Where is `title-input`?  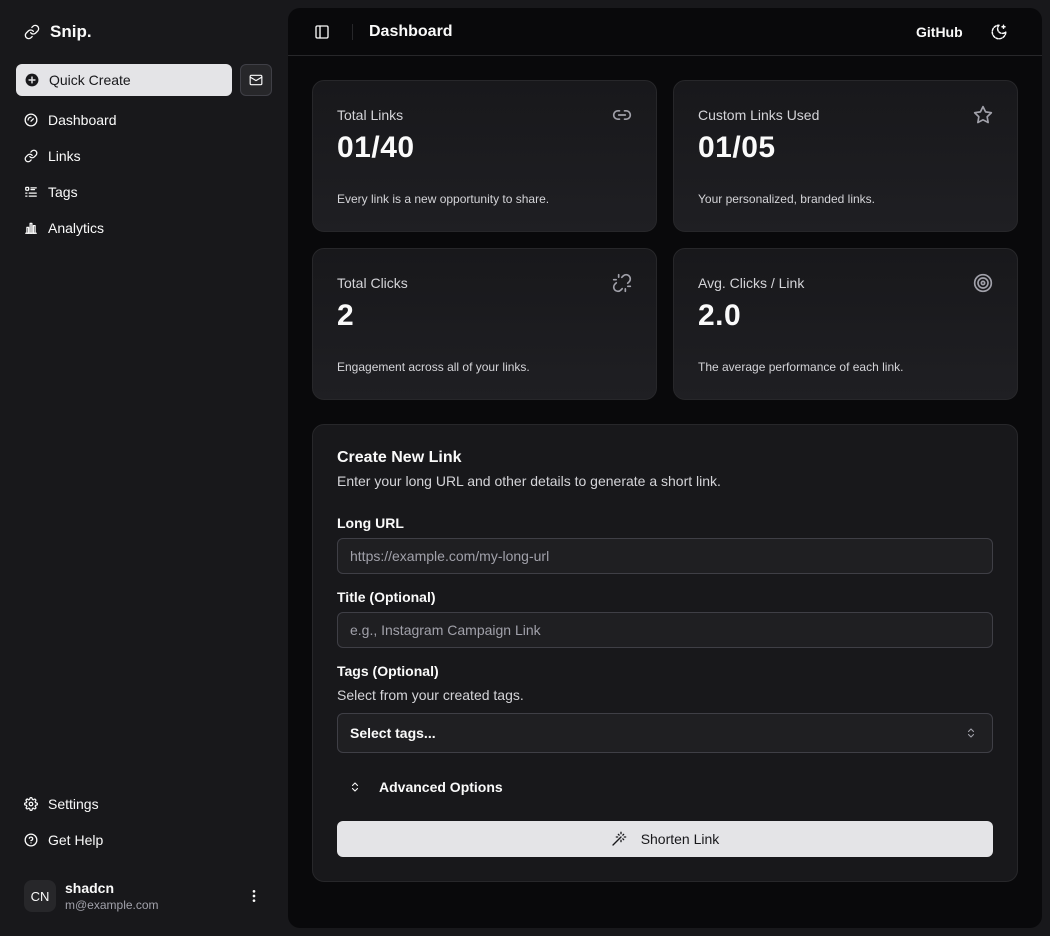 title-input is located at coordinates (665, 630).